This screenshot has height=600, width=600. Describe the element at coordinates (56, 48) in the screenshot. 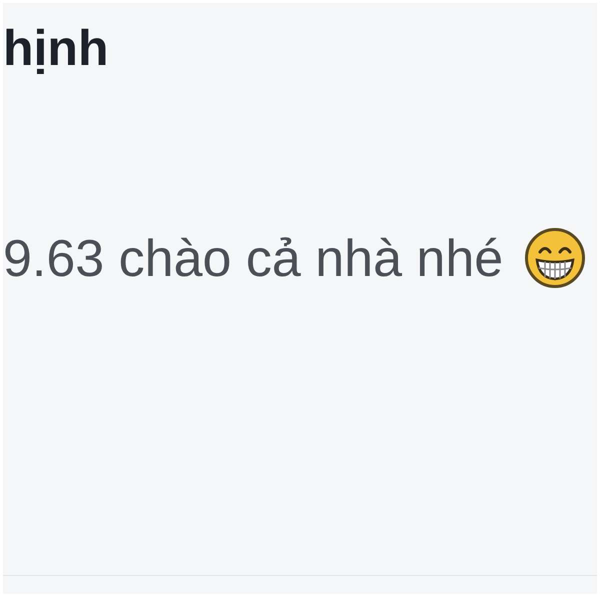

I see `commenter-name: hịnh` at that location.